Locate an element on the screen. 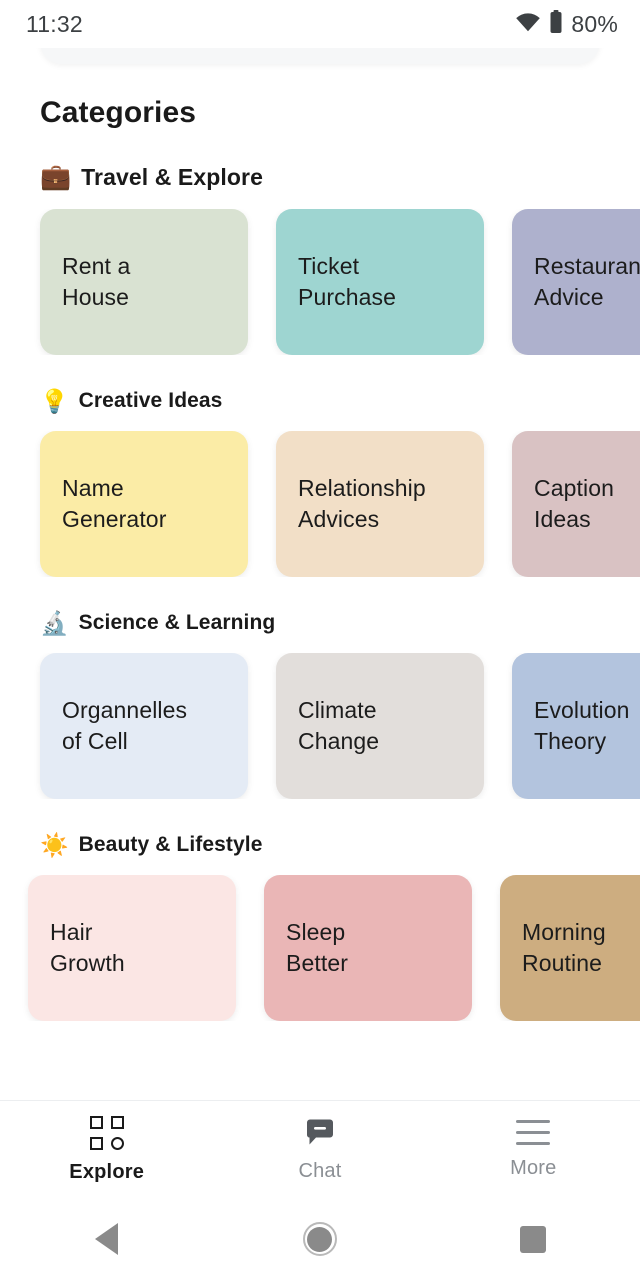  category-card: Climate Change is located at coordinates (380, 726).